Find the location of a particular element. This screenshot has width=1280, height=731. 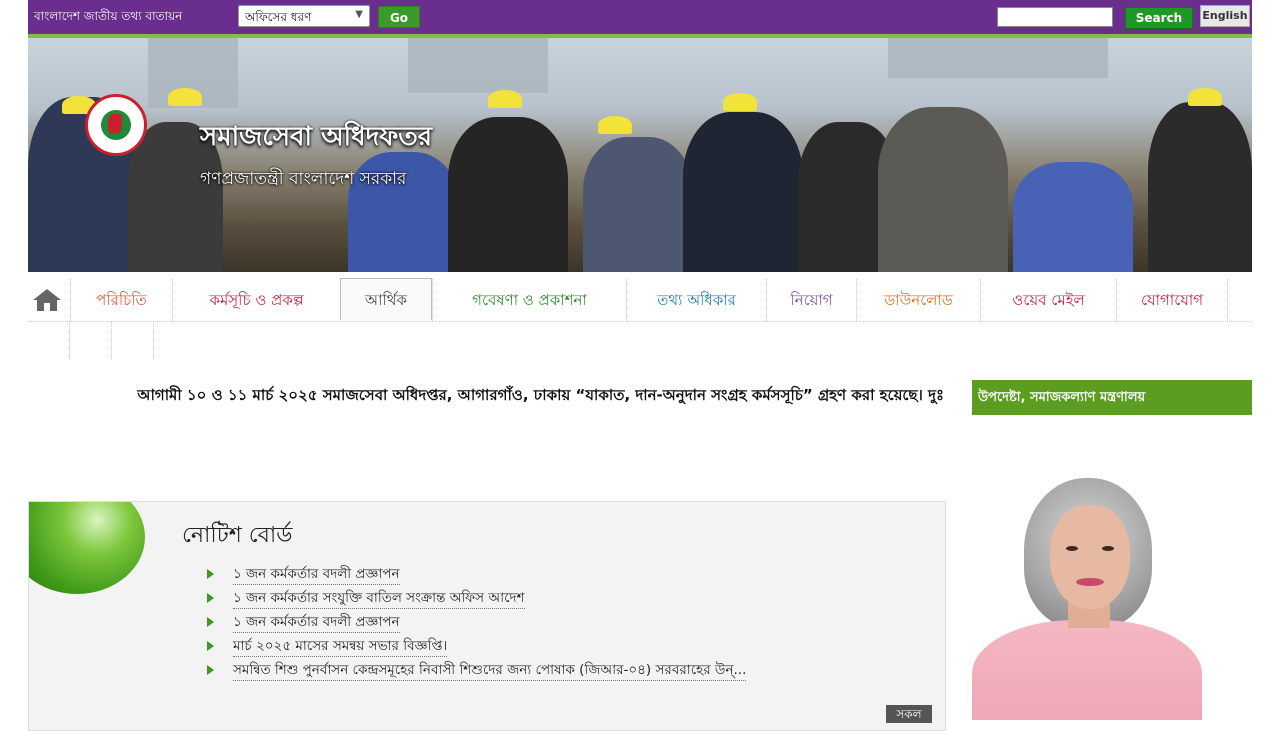

office-type-value: অফিসের ধরণ is located at coordinates (278, 17).